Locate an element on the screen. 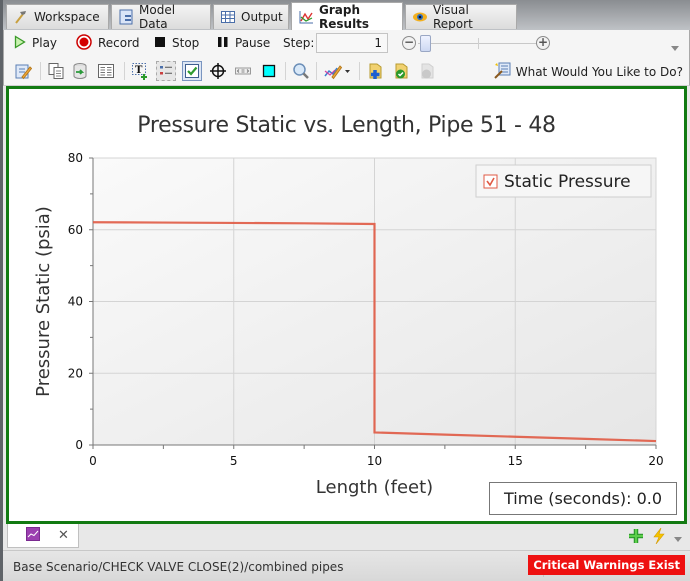 The width and height of the screenshot is (690, 581). step-label: Step: is located at coordinates (299, 43).